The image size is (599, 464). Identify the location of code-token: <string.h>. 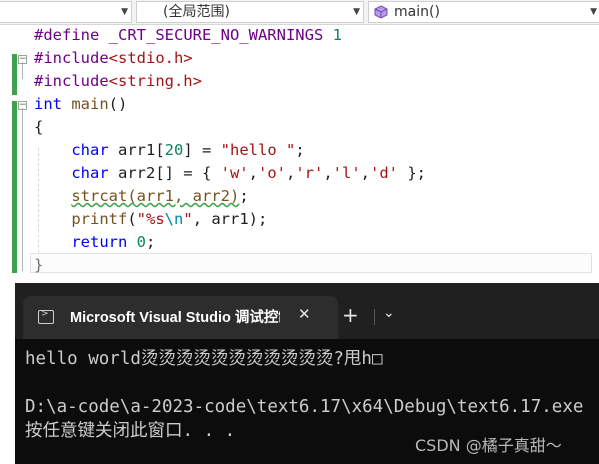
(155, 81).